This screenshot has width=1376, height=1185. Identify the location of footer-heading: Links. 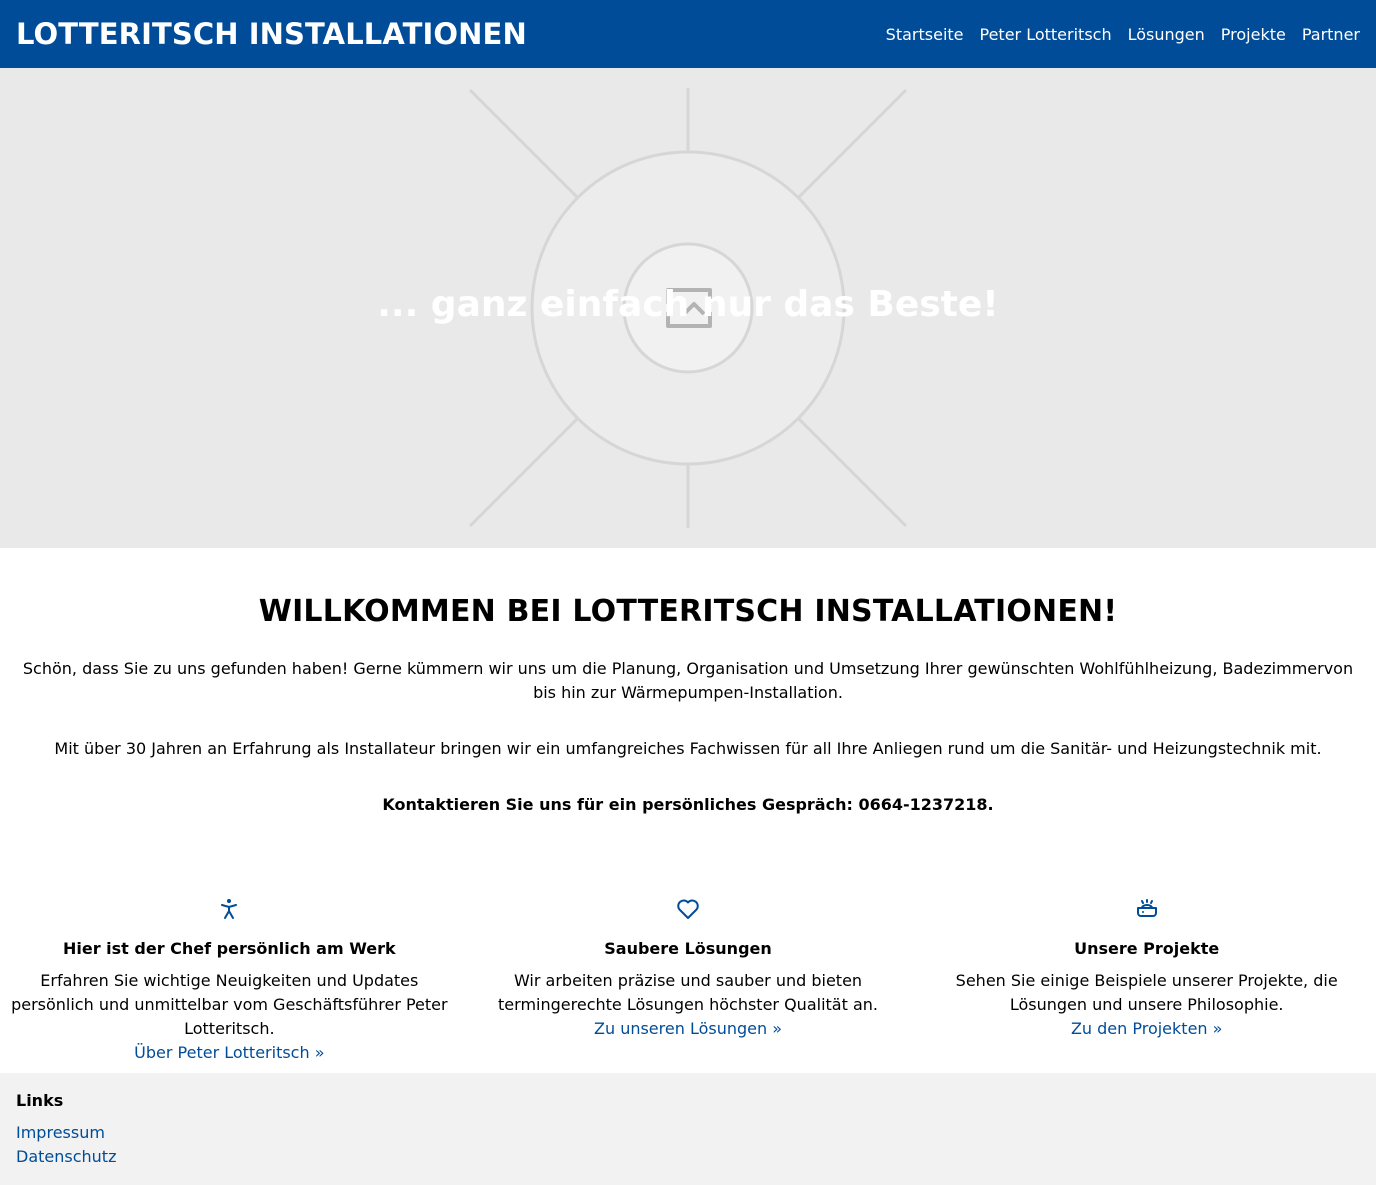
(40, 1100).